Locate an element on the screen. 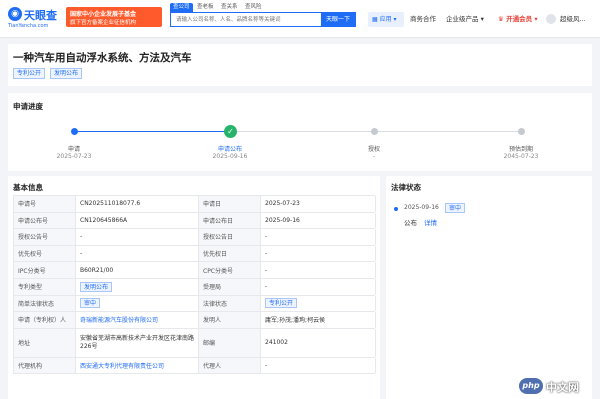  legal-status-title: 法律状态 is located at coordinates (406, 187).